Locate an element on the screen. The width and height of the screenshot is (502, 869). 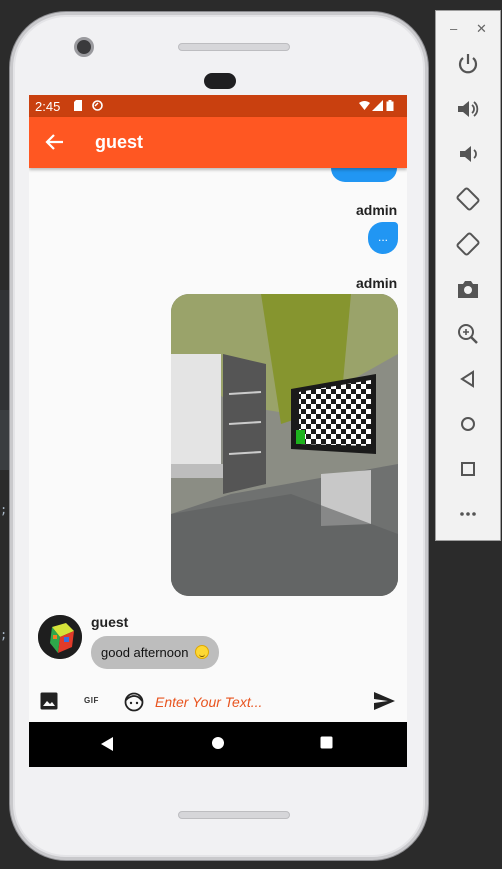
battery-icon is located at coordinates (390, 105).